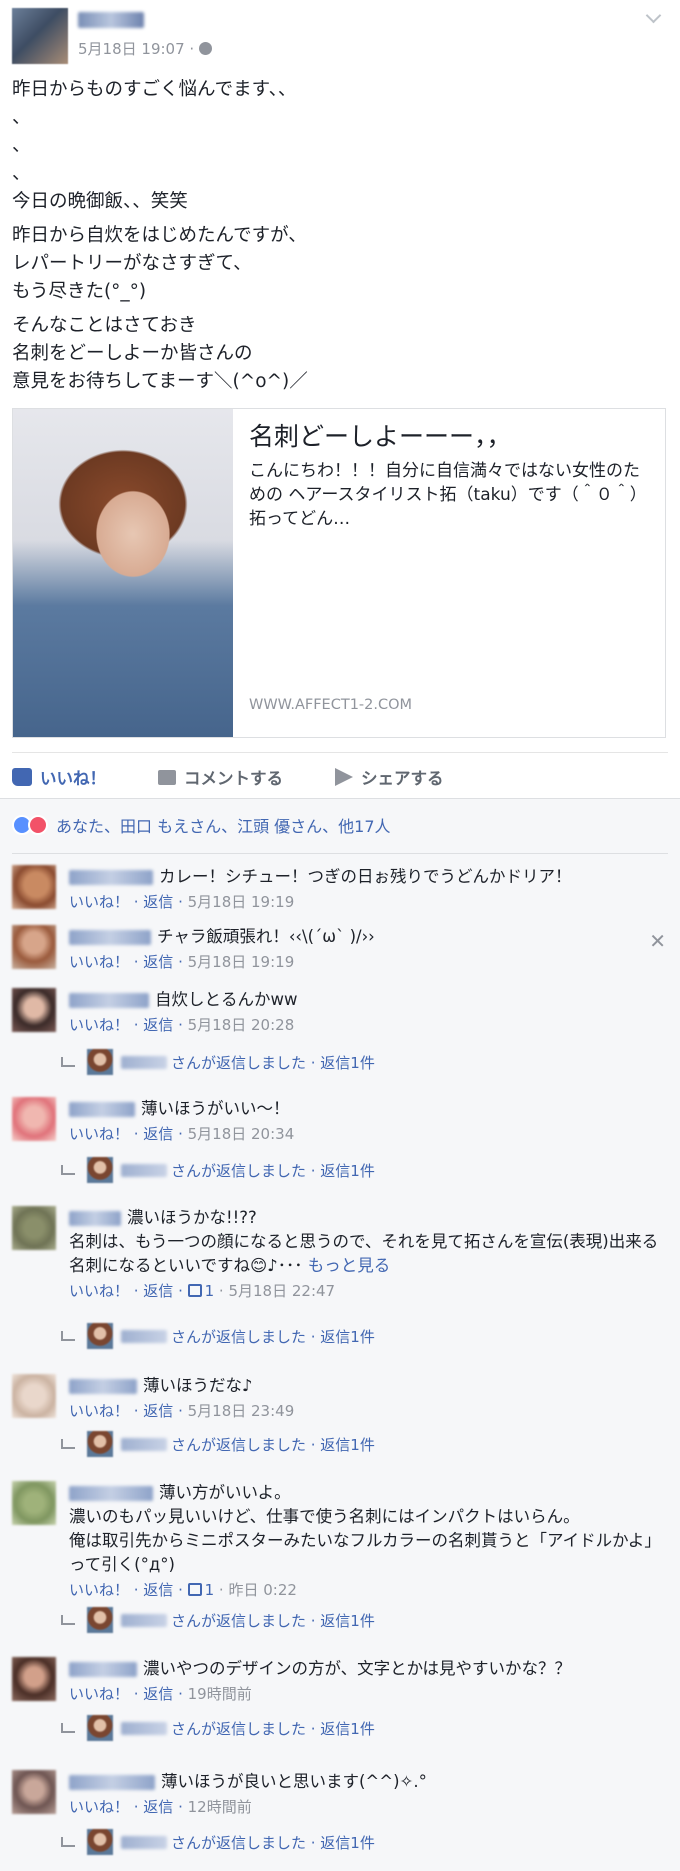  I want to click on comment-time: · 5月18日 22:47, so click(274, 1291).